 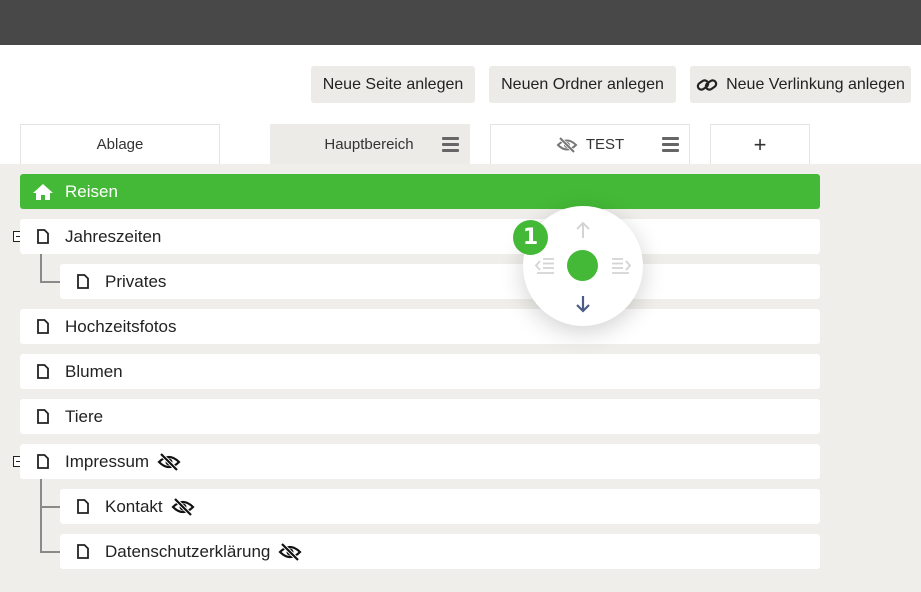 What do you see at coordinates (440, 551) in the screenshot?
I see `tree-item-datenschutz: Datenschutzerklärung` at bounding box center [440, 551].